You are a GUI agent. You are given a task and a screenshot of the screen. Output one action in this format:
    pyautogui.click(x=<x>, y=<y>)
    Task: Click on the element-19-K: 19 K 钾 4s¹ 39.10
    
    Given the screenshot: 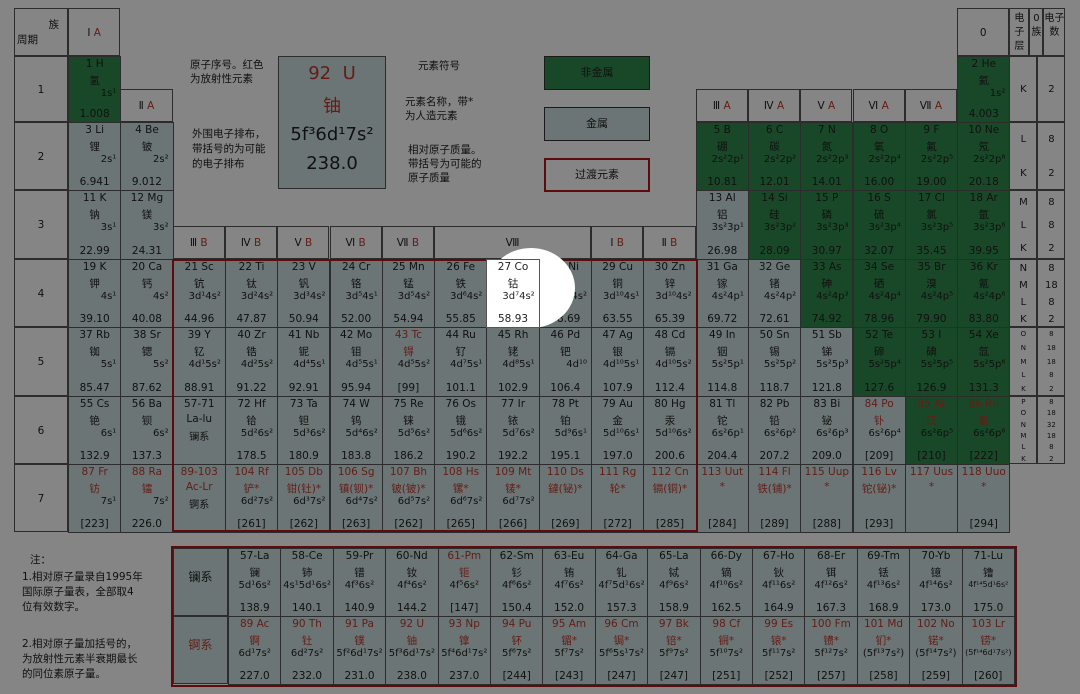 What is the action you would take?
    pyautogui.click(x=95, y=293)
    